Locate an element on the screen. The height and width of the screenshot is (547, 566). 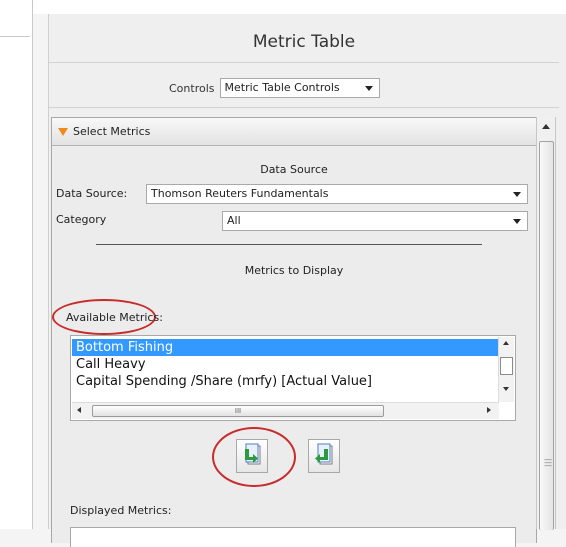
metrics-to-display-heading: Metrics to Display is located at coordinates (294, 270).